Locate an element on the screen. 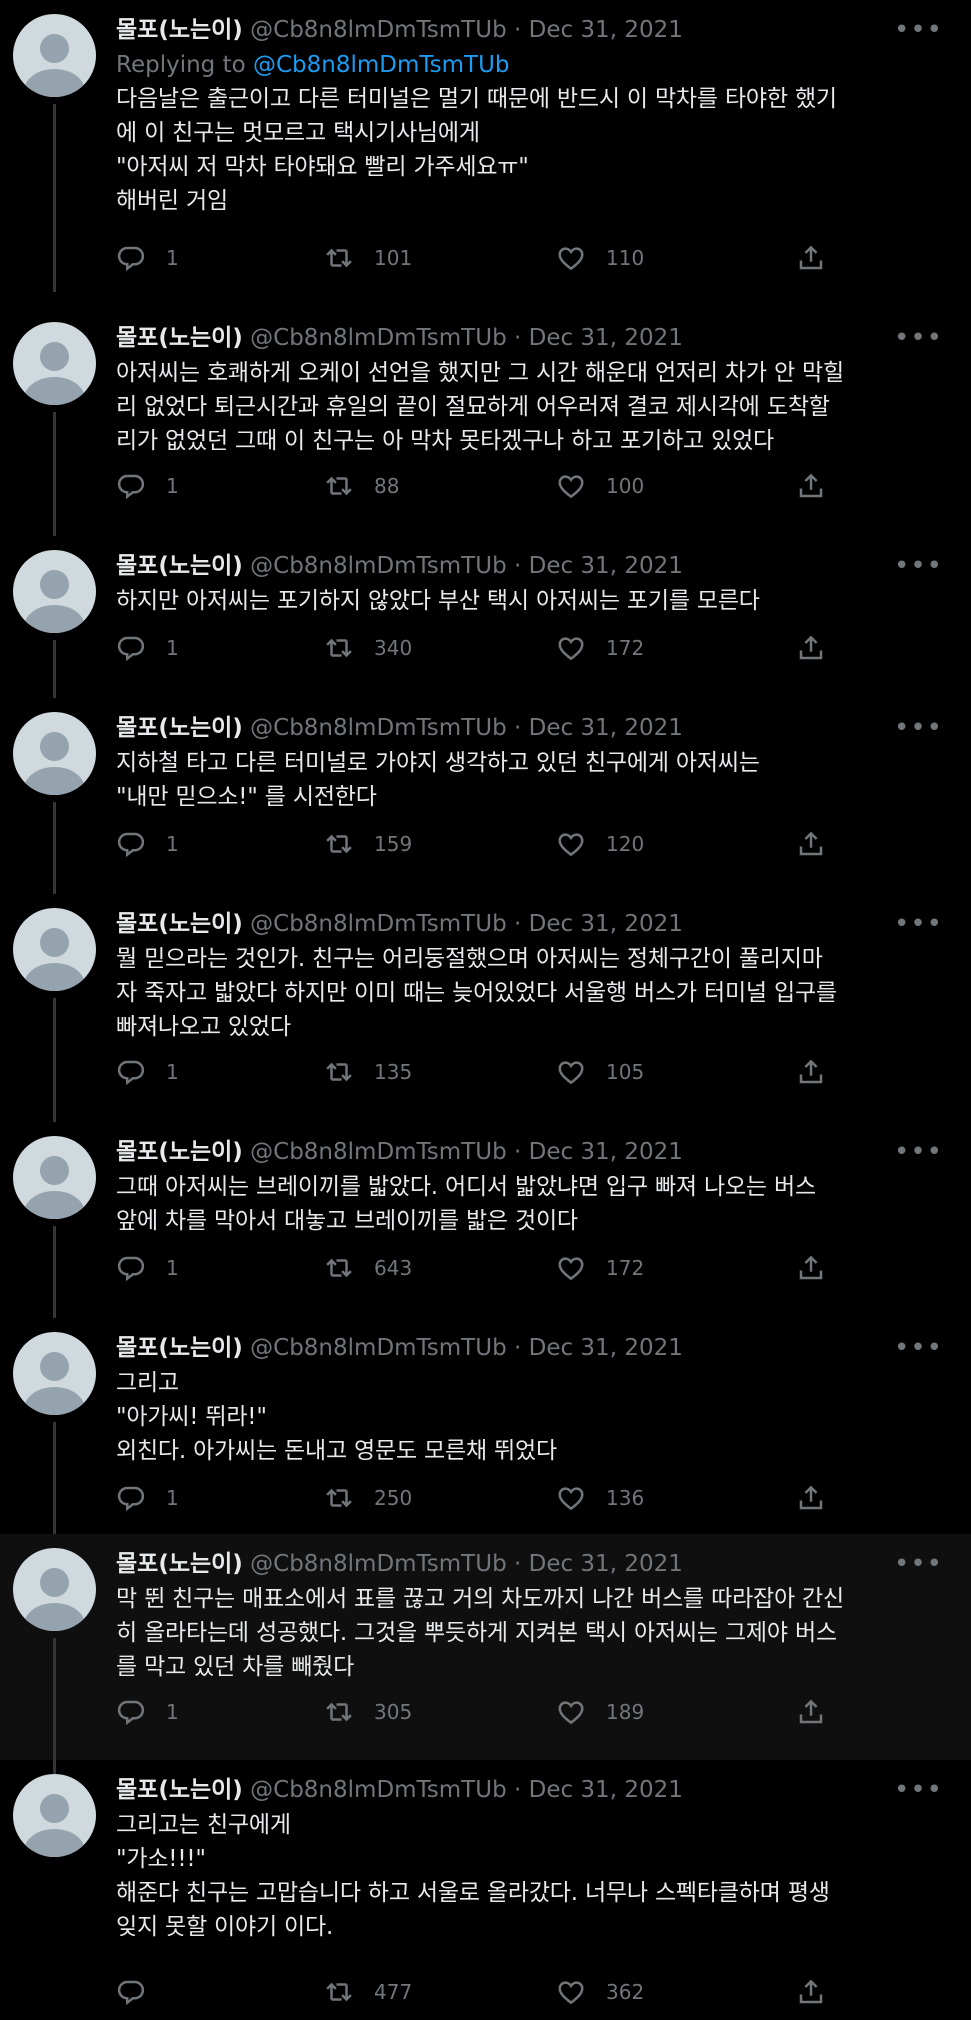 Image resolution: width=971 pixels, height=2020 pixels. share-icon is located at coordinates (811, 1071).